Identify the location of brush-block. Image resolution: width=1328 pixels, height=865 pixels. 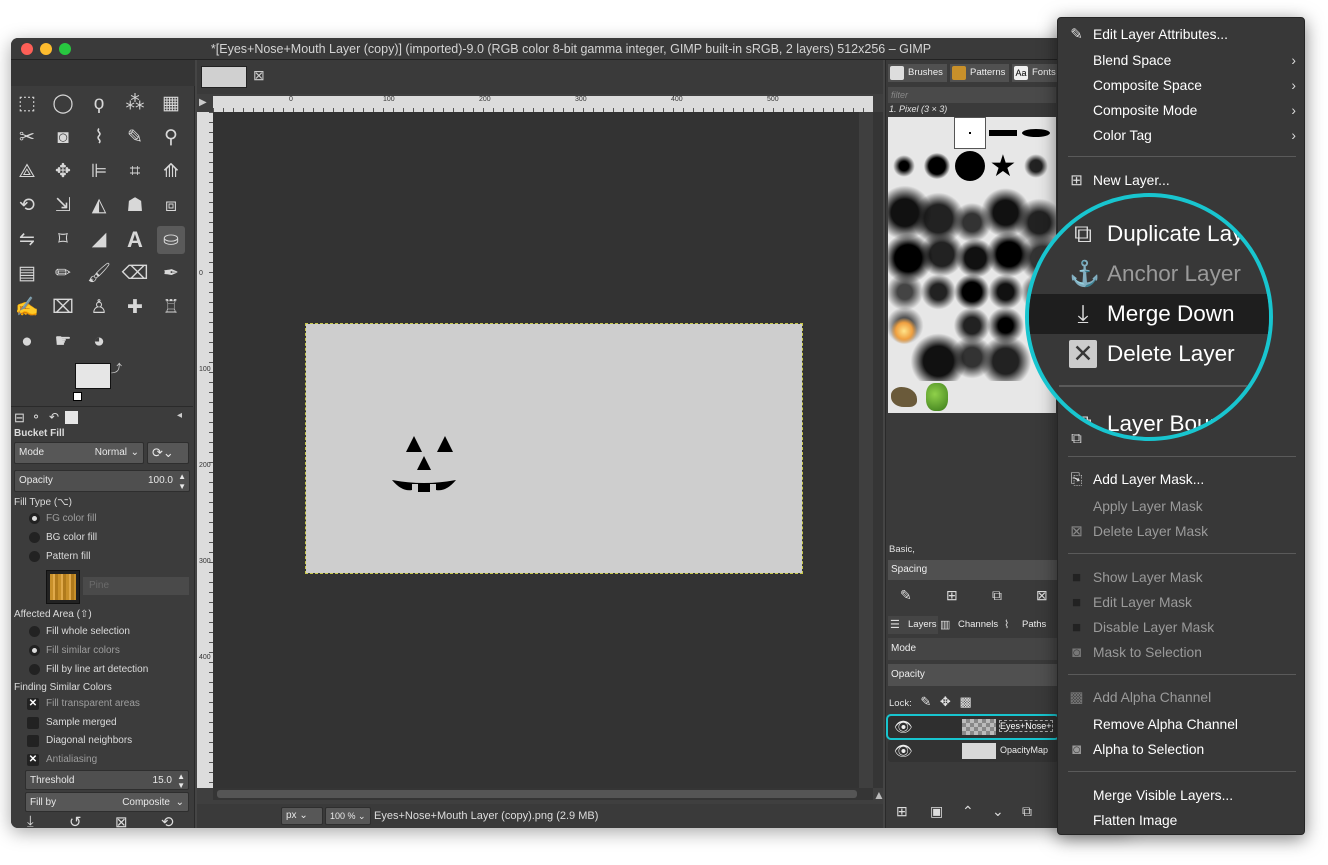
(1003, 133).